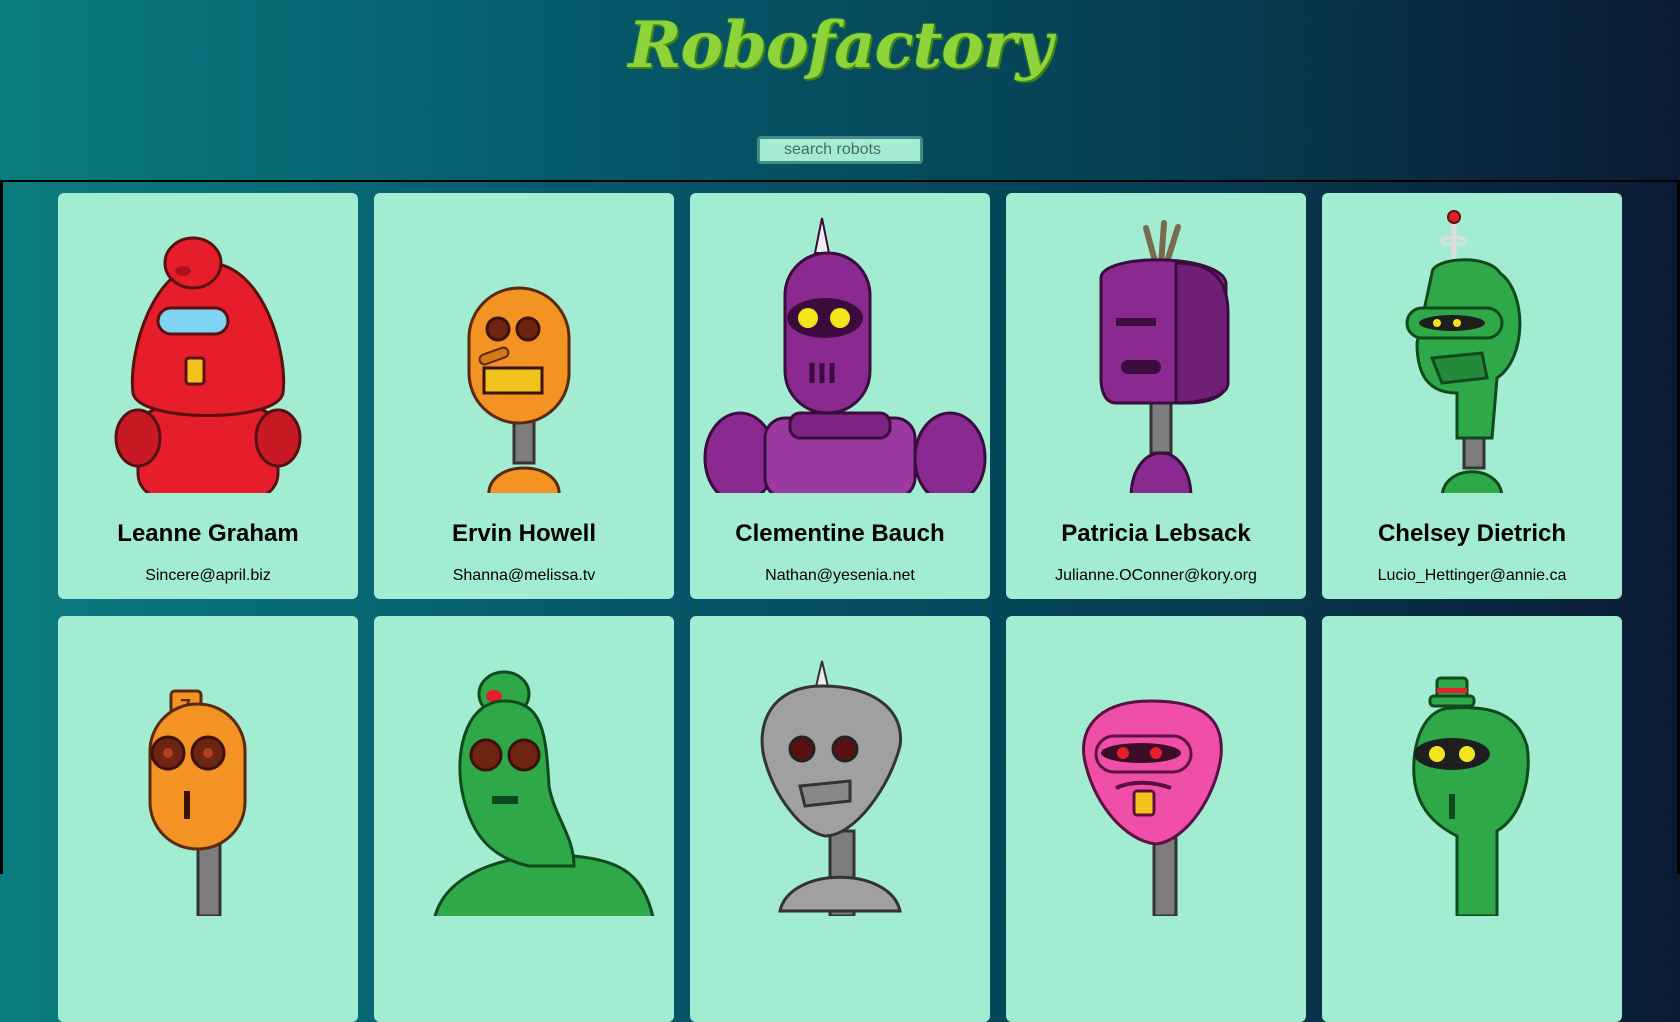  Describe the element at coordinates (524, 575) in the screenshot. I see `robot-email: Shanna@melissa.tv` at that location.